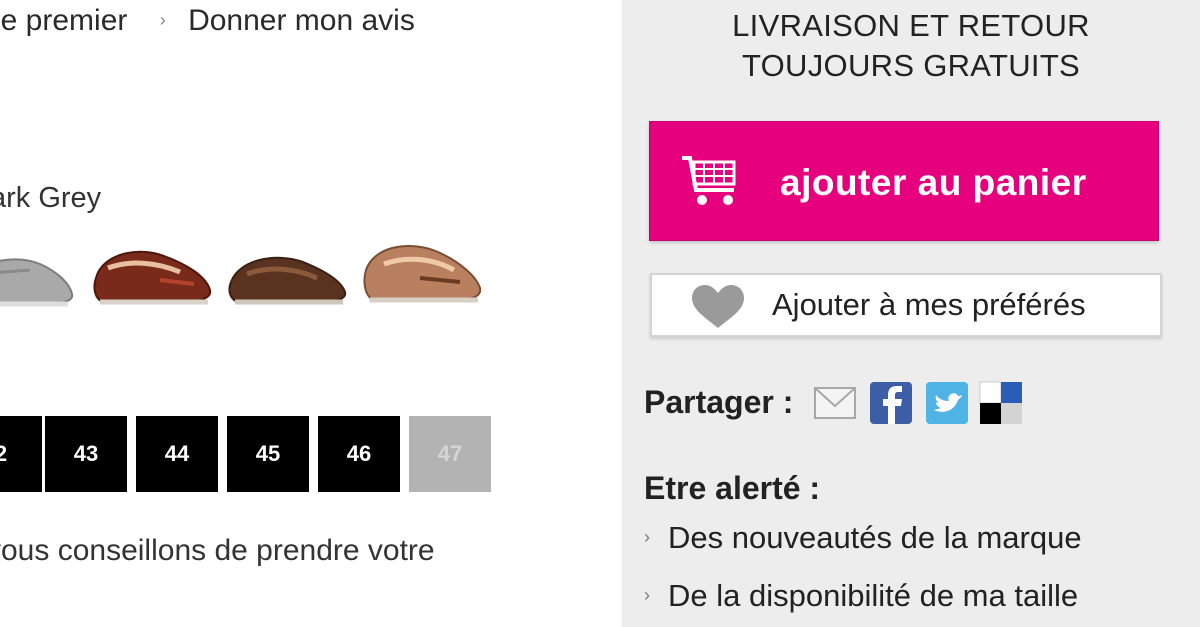 The width and height of the screenshot is (1200, 627). I want to click on shipping-line-2: TOUJOURS GRATUITS, so click(911, 65).